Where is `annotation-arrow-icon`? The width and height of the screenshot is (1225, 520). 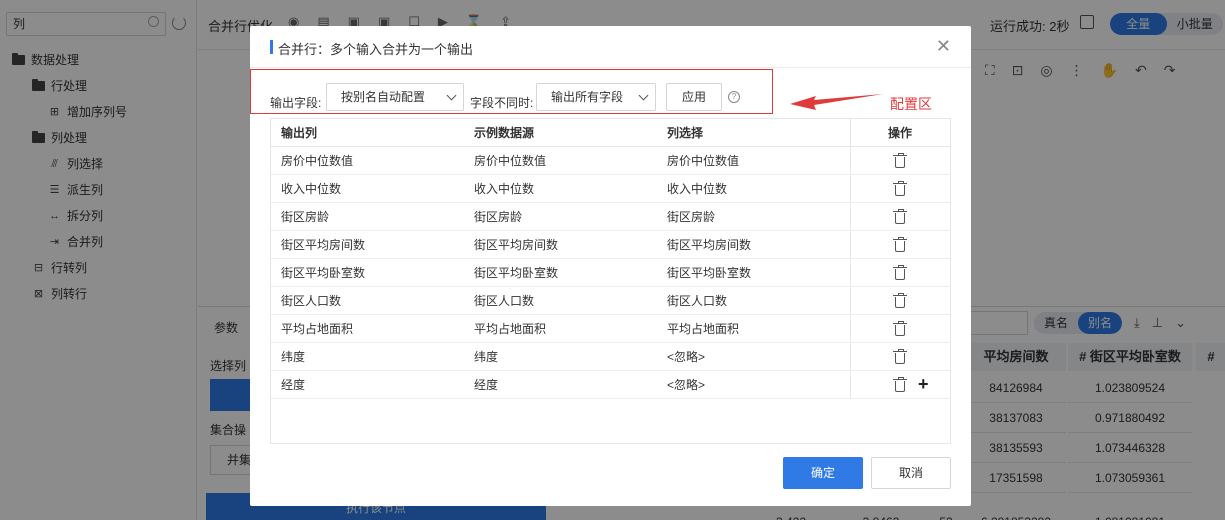 annotation-arrow-icon is located at coordinates (836, 102).